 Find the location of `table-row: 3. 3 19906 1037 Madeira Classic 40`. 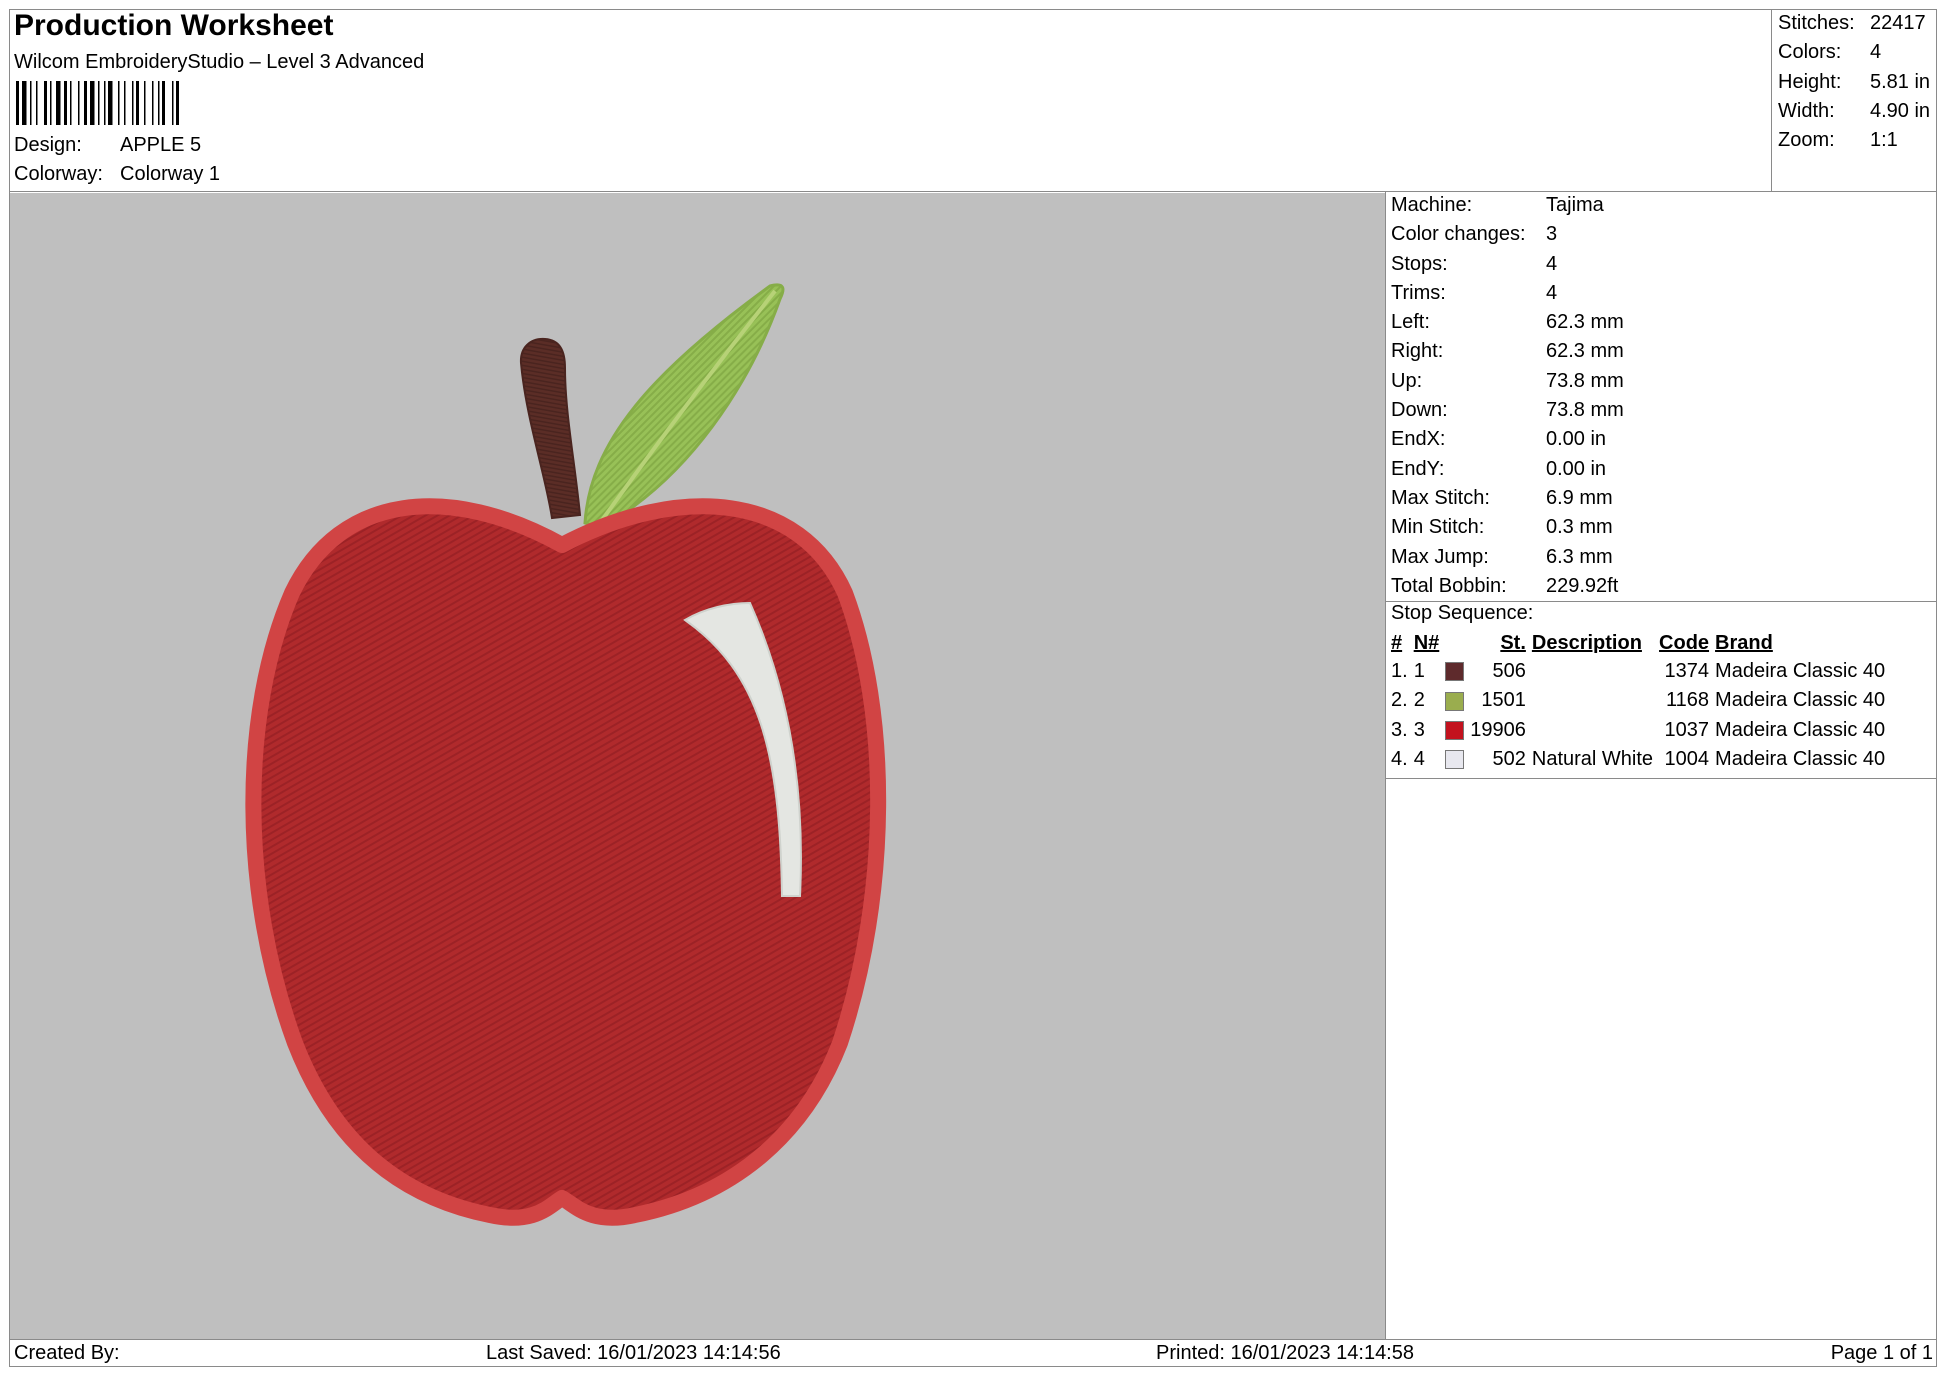

table-row: 3. 3 19906 1037 Madeira Classic 40 is located at coordinates (1638, 730).